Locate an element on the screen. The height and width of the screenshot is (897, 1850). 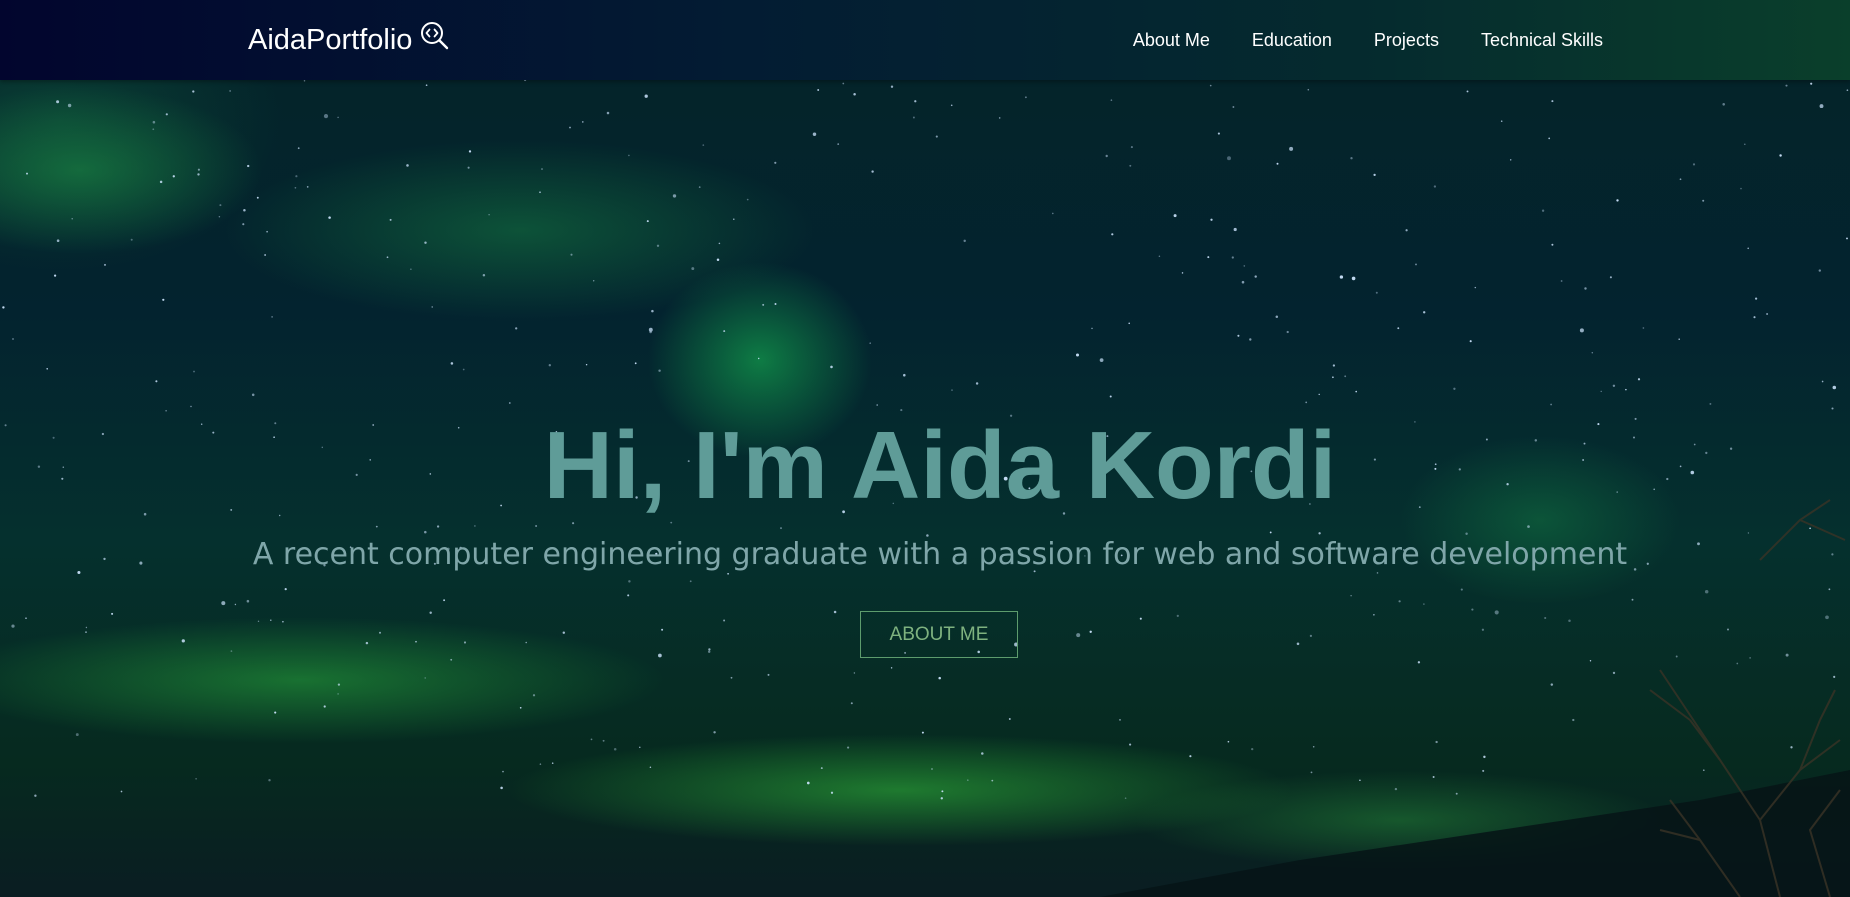
about-me-button: ABOUT ME is located at coordinates (939, 634).